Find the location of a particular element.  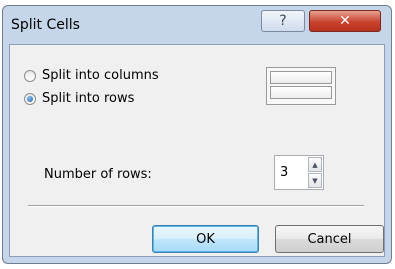

arrow-up-icon: ▲ is located at coordinates (315, 164).